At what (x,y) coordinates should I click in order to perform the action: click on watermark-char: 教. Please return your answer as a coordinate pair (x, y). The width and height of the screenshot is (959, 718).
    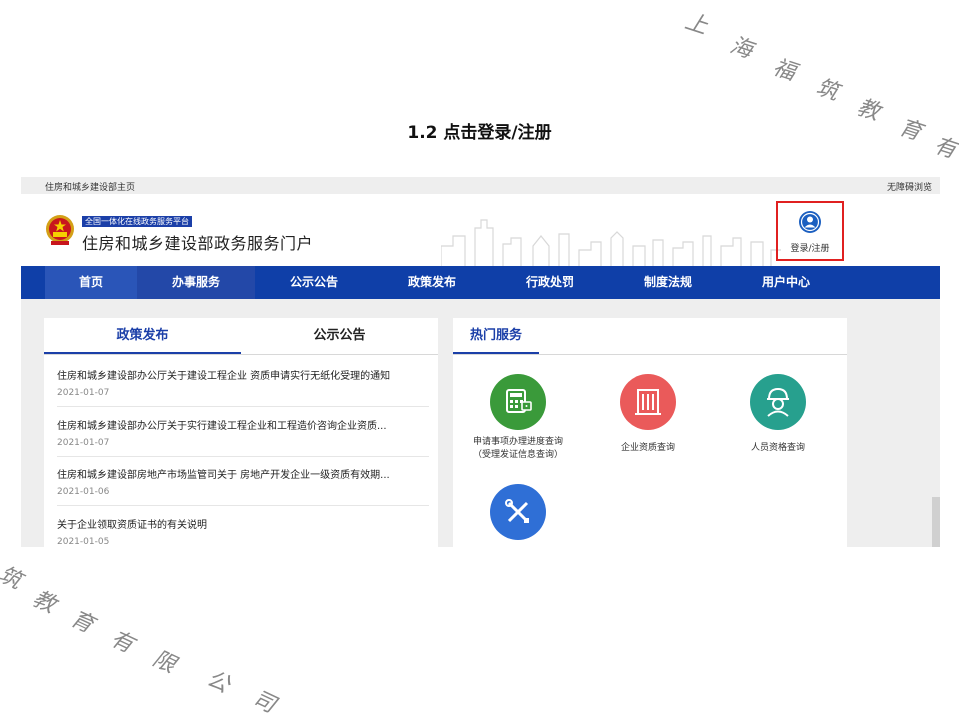
    Looking at the image, I should click on (44, 602).